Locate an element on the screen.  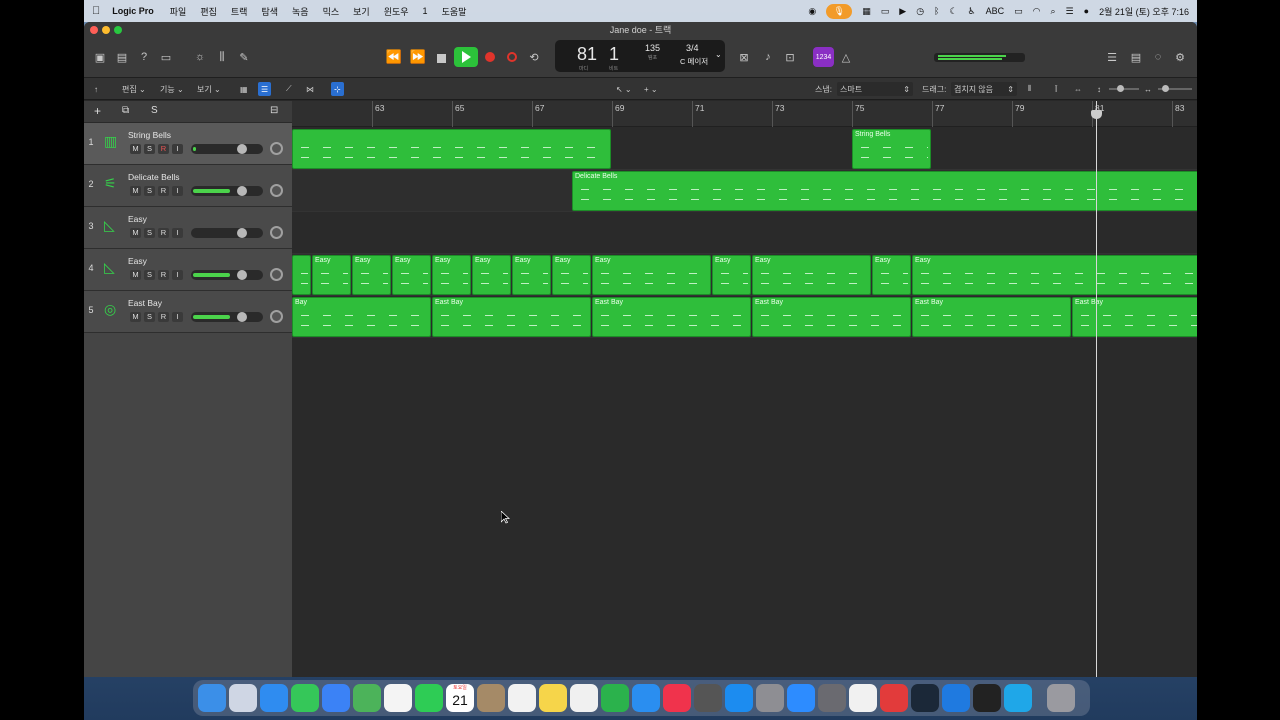
duplicate-track-icon: ⧉ is located at coordinates (125, 110).